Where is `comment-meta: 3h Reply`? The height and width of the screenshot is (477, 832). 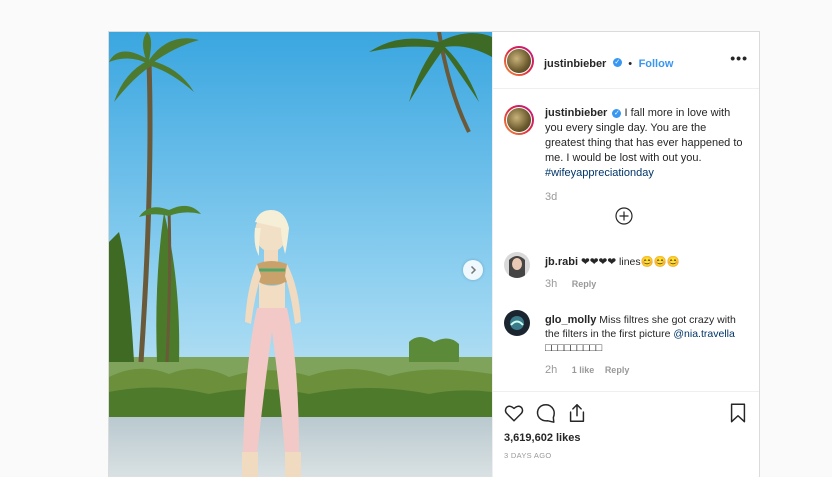
comment-meta: 3h Reply is located at coordinates (647, 284).